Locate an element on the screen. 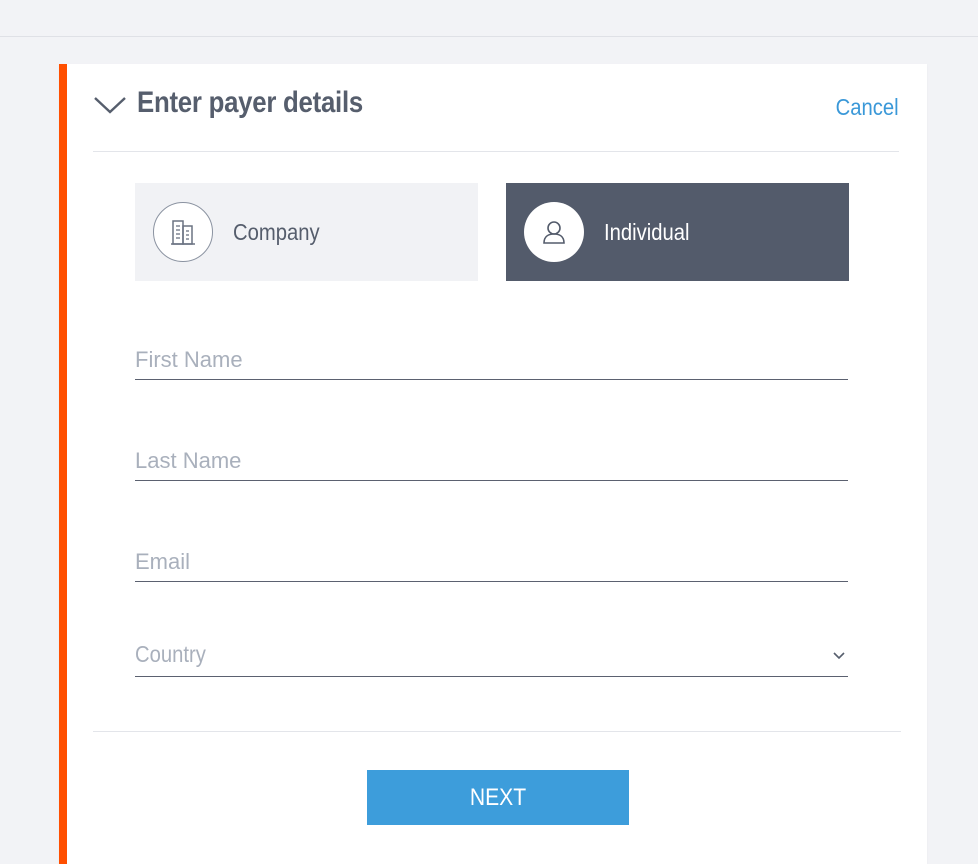  last-name-field is located at coordinates (491, 456).